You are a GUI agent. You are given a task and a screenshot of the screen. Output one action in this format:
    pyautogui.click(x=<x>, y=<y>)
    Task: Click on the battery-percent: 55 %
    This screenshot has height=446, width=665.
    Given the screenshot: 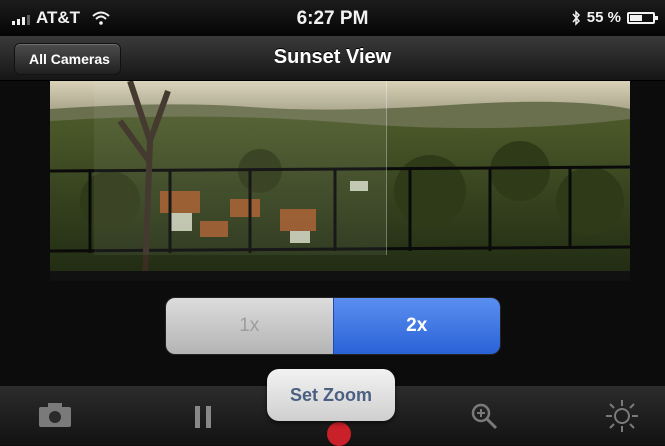 What is the action you would take?
    pyautogui.click(x=603, y=17)
    